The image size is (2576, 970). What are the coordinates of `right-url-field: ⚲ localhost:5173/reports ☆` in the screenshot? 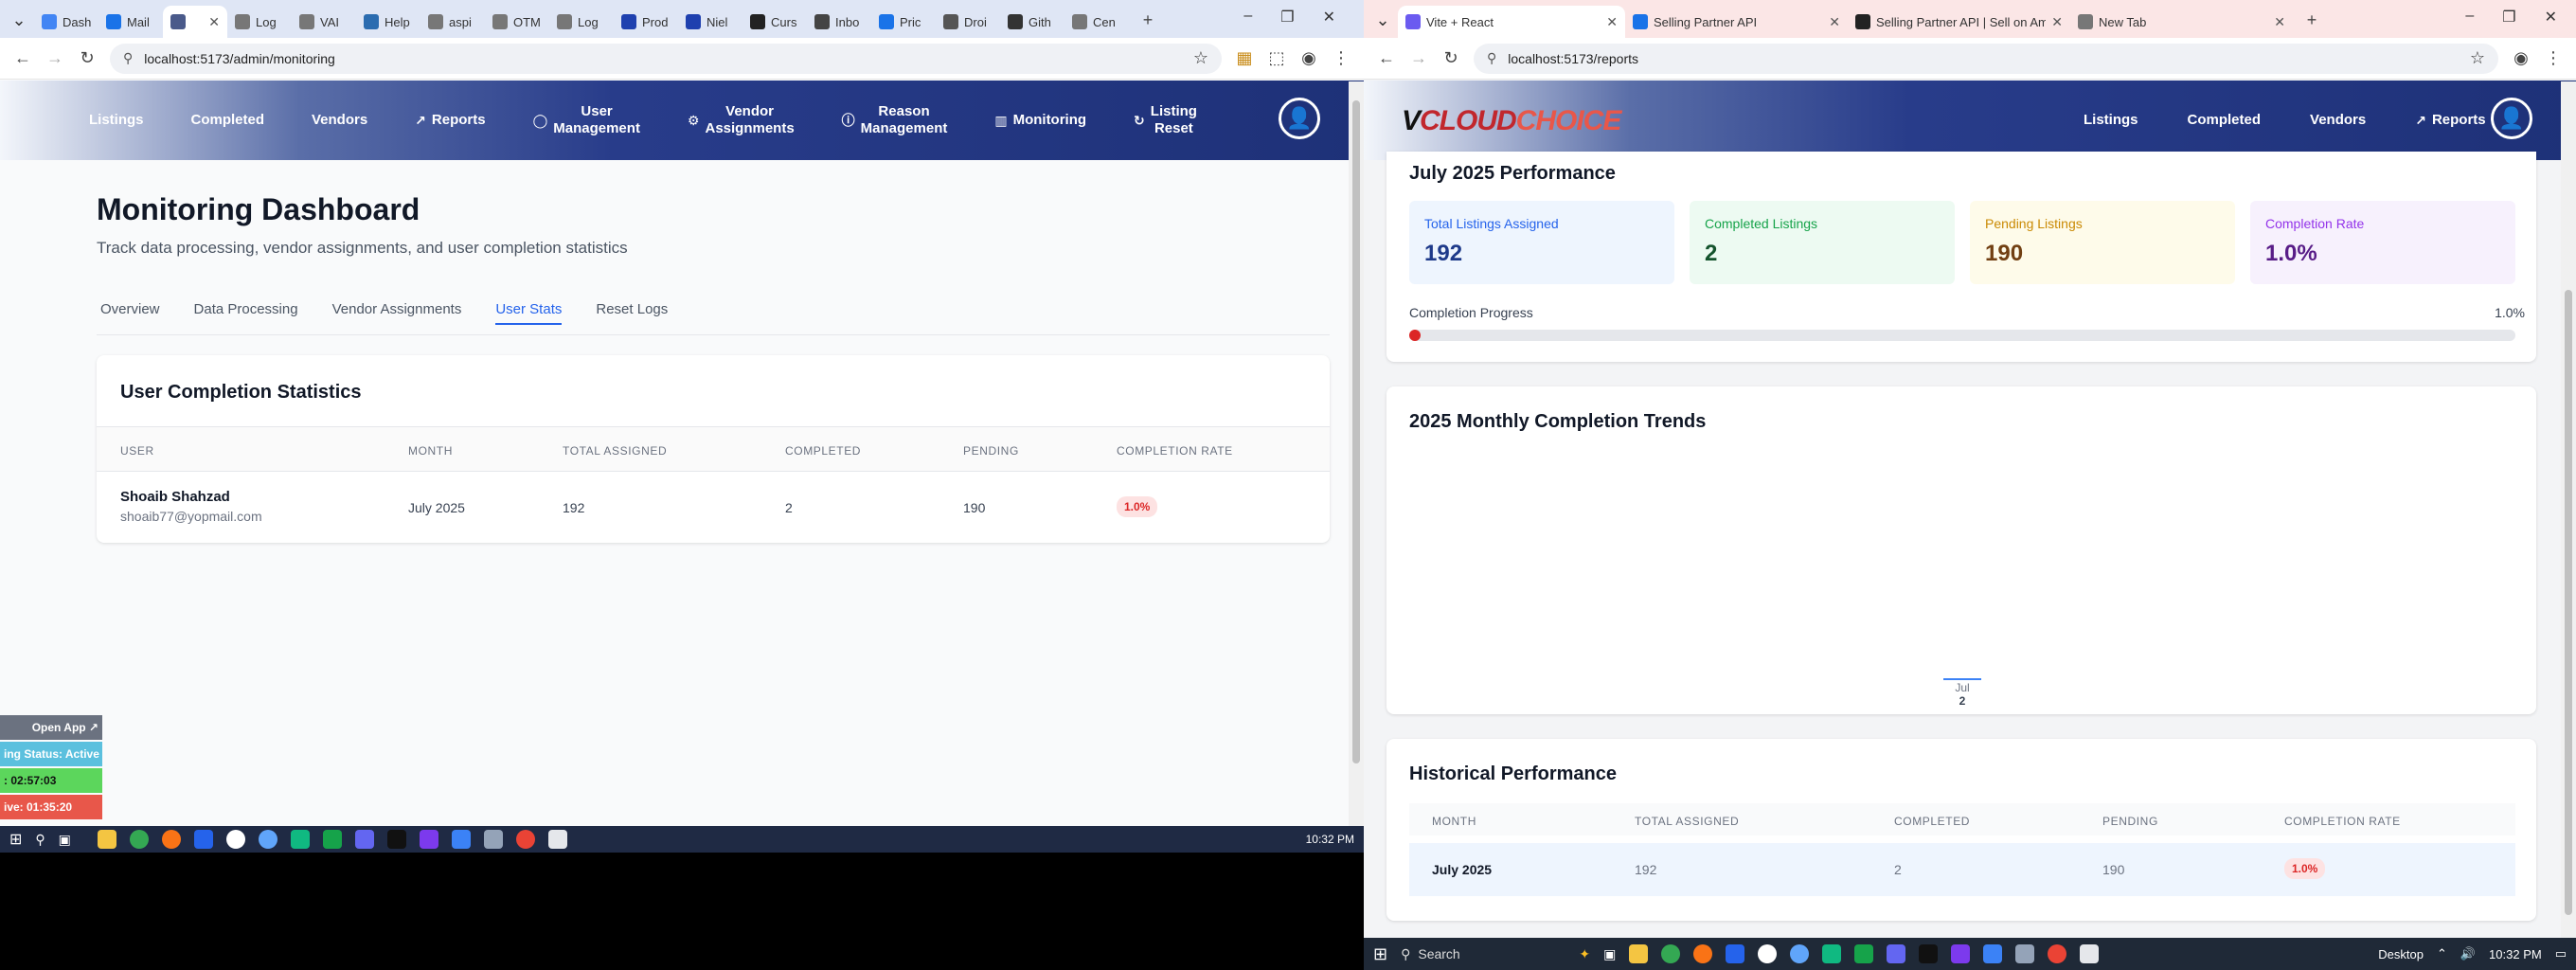 It's located at (1986, 58).